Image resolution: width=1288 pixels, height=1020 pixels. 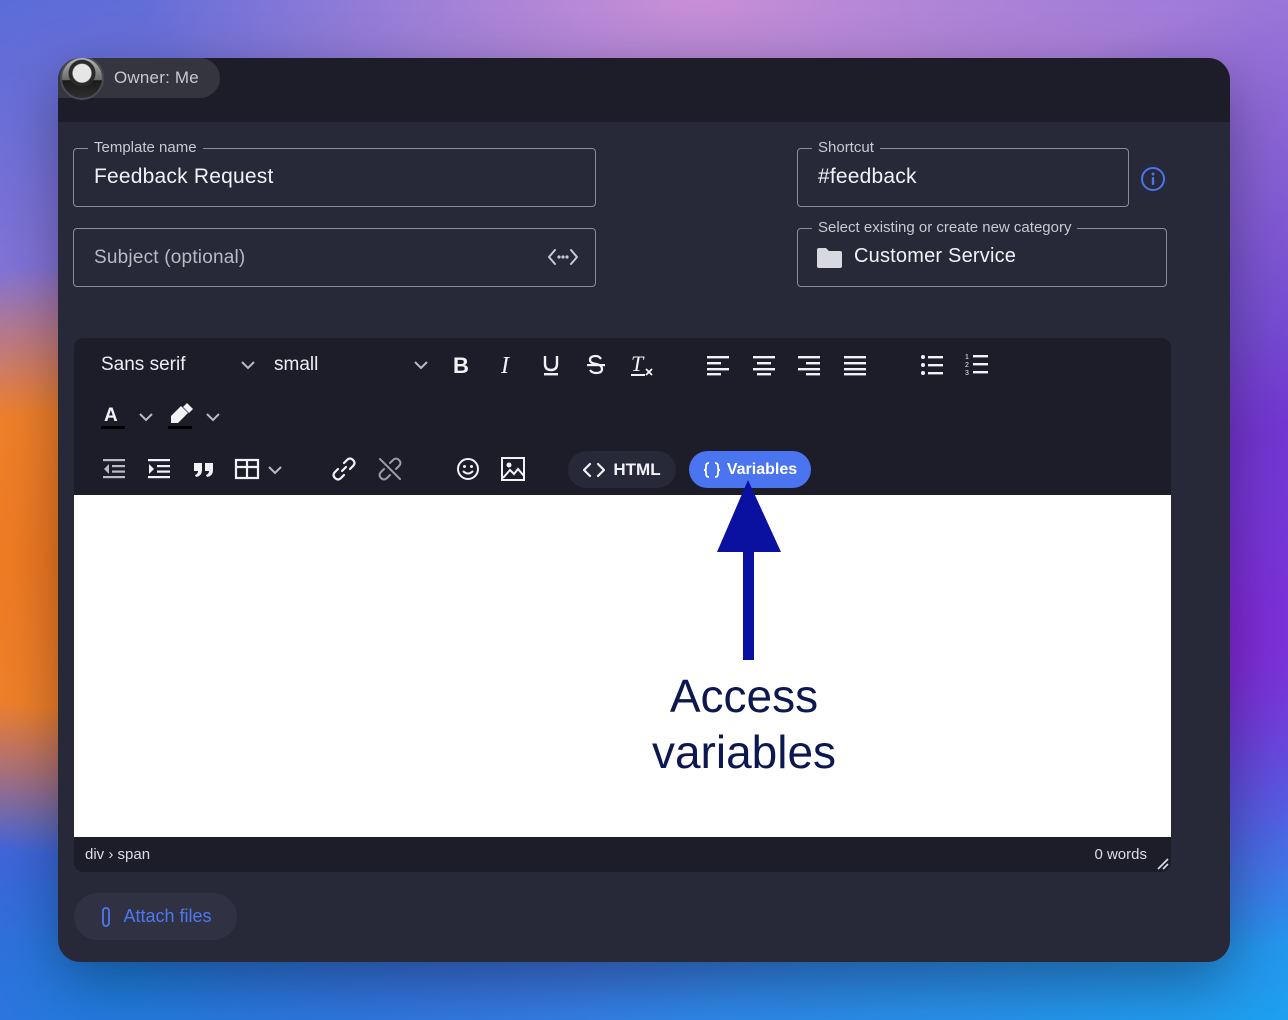 I want to click on font-family-select: Sans serif, so click(x=143, y=365).